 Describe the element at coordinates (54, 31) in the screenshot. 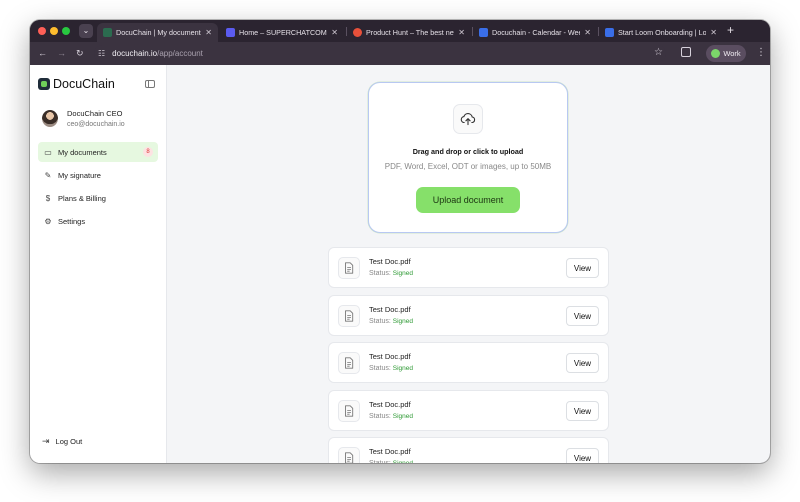

I see `minimize-window-button` at that location.